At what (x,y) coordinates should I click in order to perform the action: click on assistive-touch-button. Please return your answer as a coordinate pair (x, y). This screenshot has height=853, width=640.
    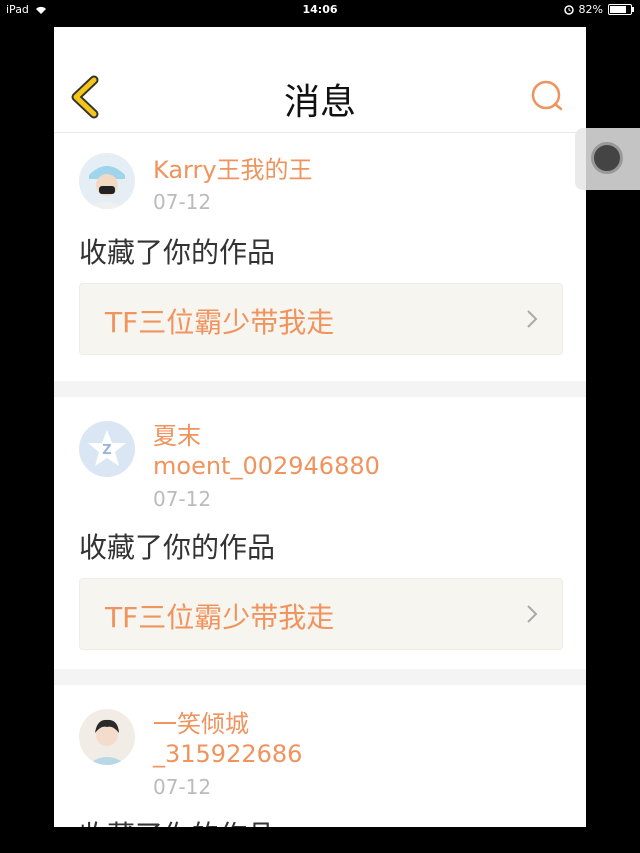
    Looking at the image, I should click on (607, 159).